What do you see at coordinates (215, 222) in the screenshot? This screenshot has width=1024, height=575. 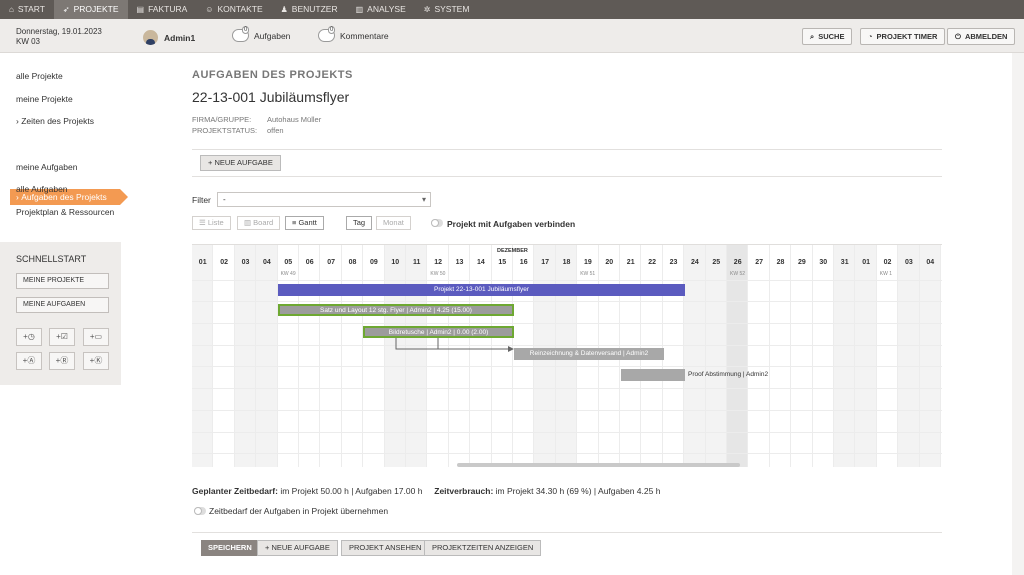 I see `view-list-label: Liste` at bounding box center [215, 222].